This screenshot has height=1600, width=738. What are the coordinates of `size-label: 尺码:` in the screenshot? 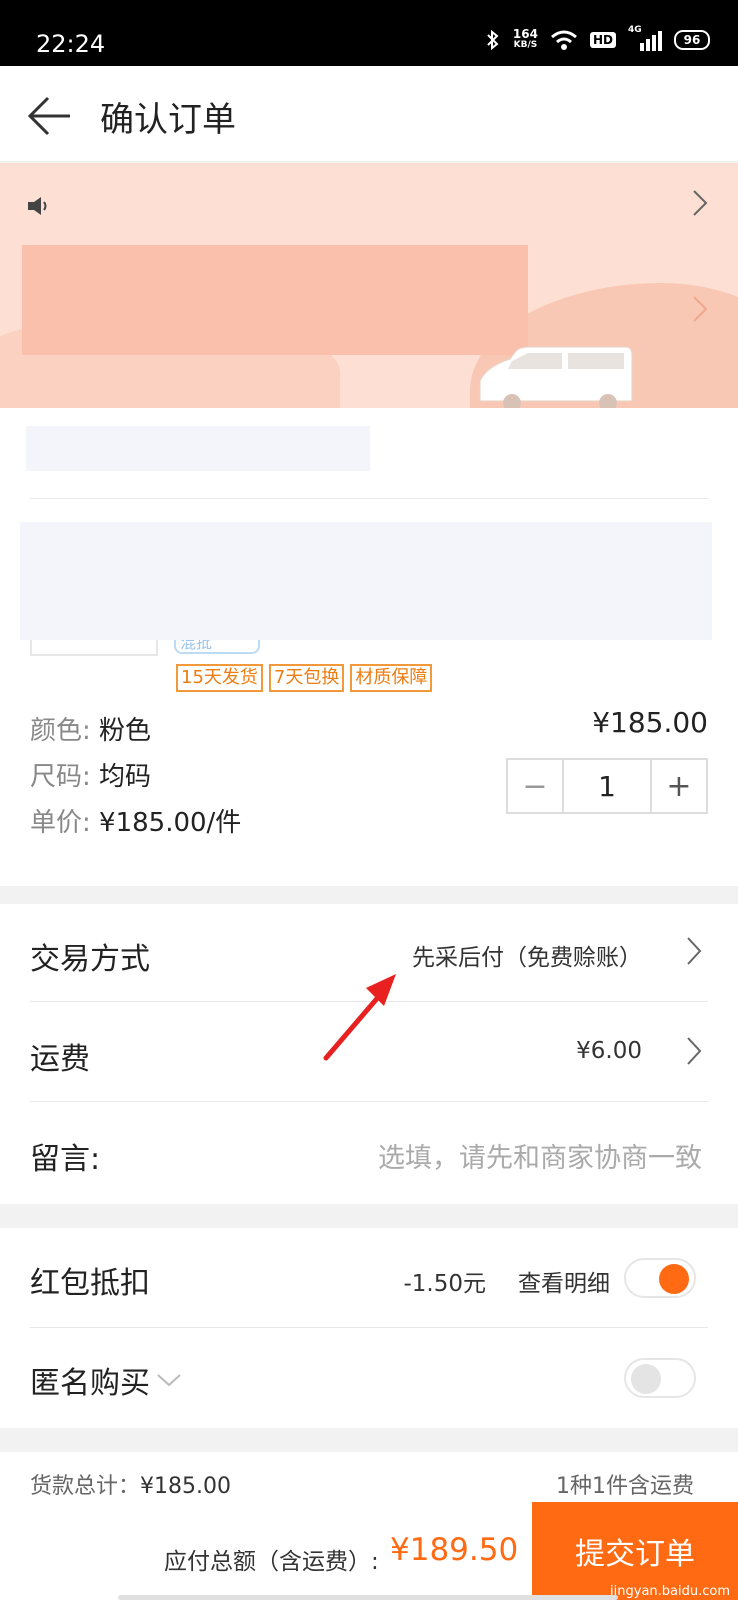 It's located at (60, 777).